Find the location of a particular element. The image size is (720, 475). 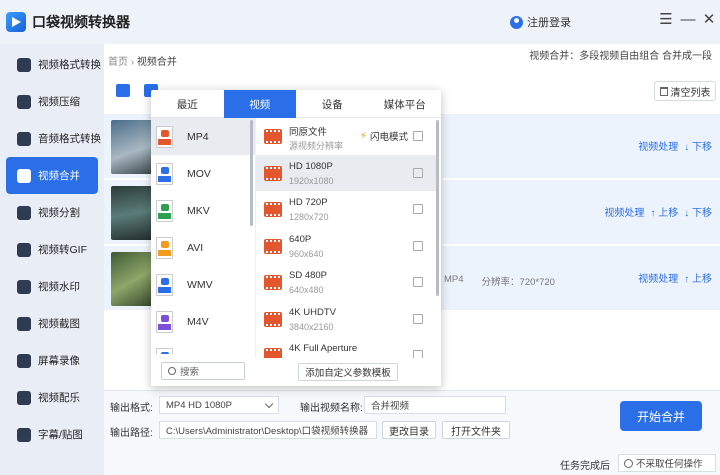

sidebar-item-label: 视频截图 is located at coordinates (59, 324).